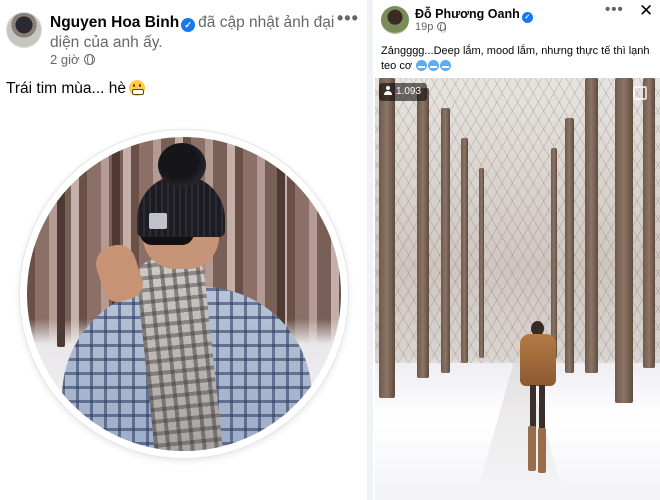 This screenshot has height=500, width=660. What do you see at coordinates (388, 90) in the screenshot?
I see `person-icon` at bounding box center [388, 90].